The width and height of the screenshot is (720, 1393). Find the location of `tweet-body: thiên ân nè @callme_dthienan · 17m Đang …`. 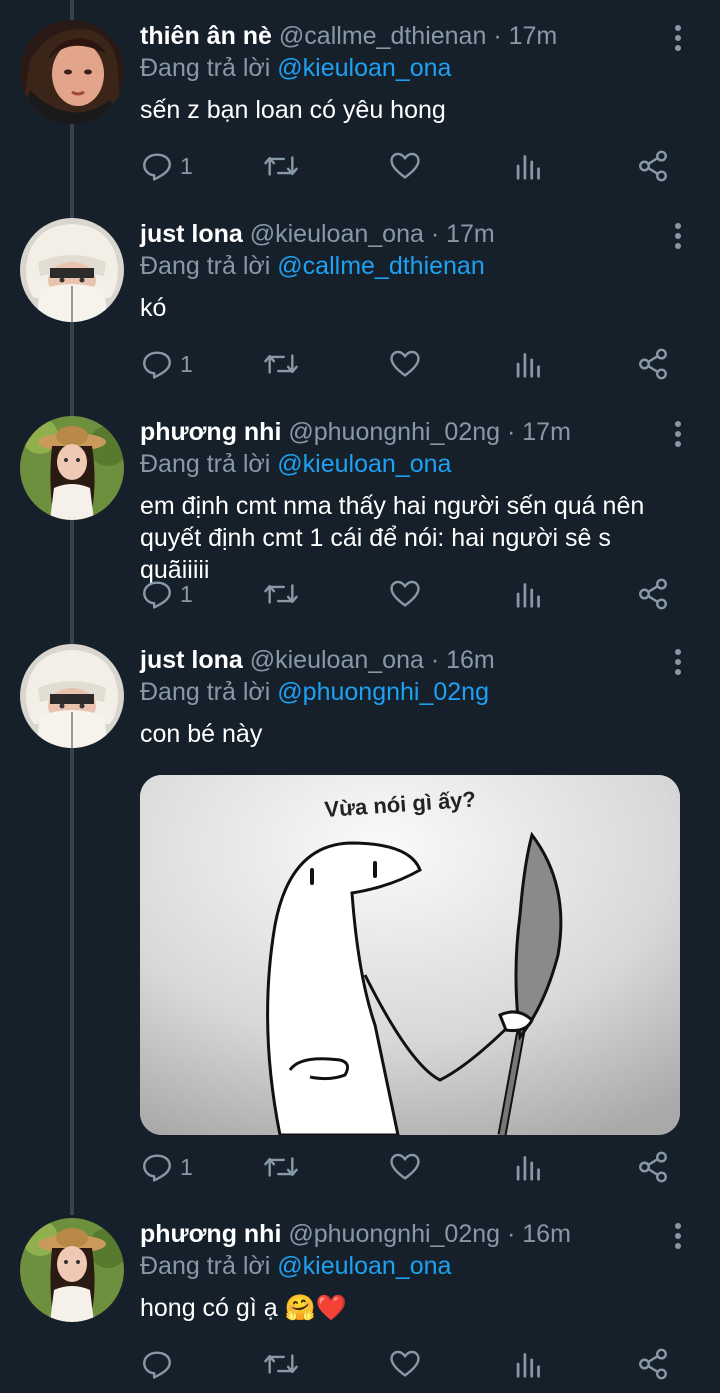

tweet-body: thiên ân nè @callme_dthienan · 17m Đang … is located at coordinates (410, 73).